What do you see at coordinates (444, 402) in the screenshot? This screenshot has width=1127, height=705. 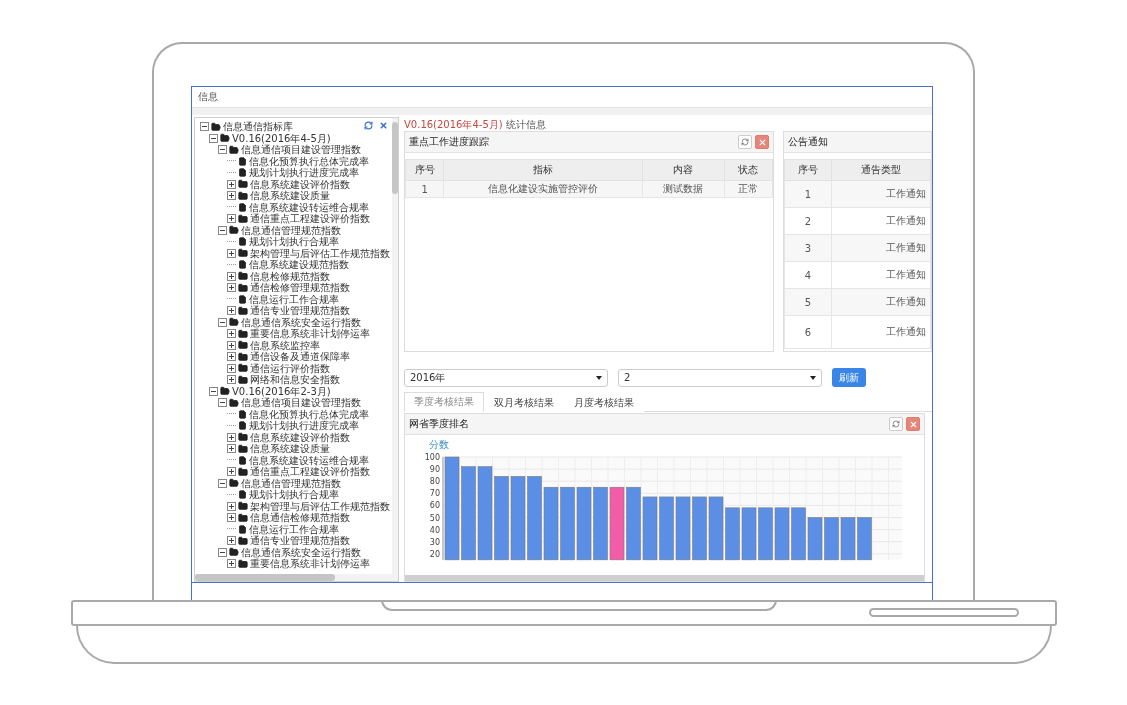 I see `tab: 季度考核结果` at bounding box center [444, 402].